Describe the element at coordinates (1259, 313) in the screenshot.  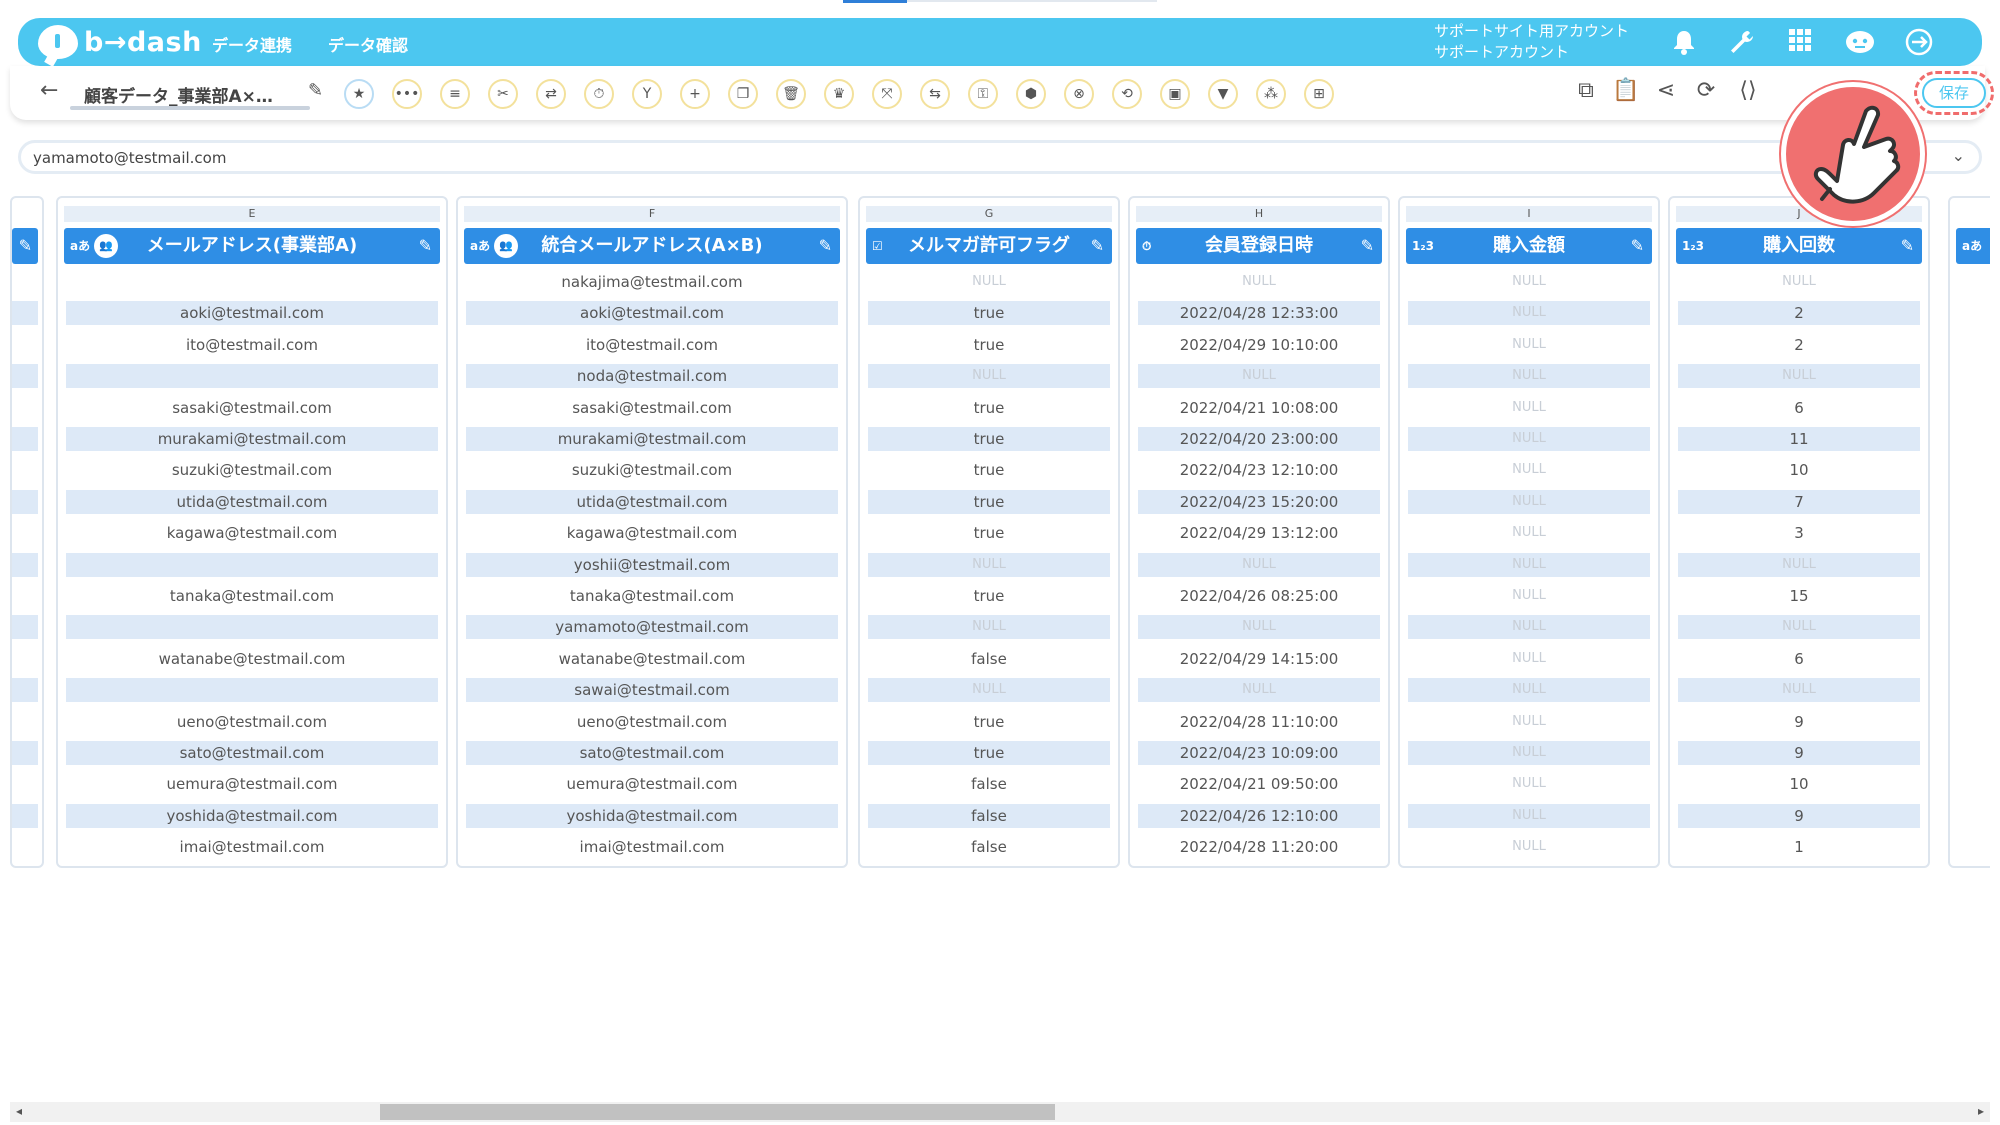
I see `table-cell: 2022/04/28 12:33:00` at that location.